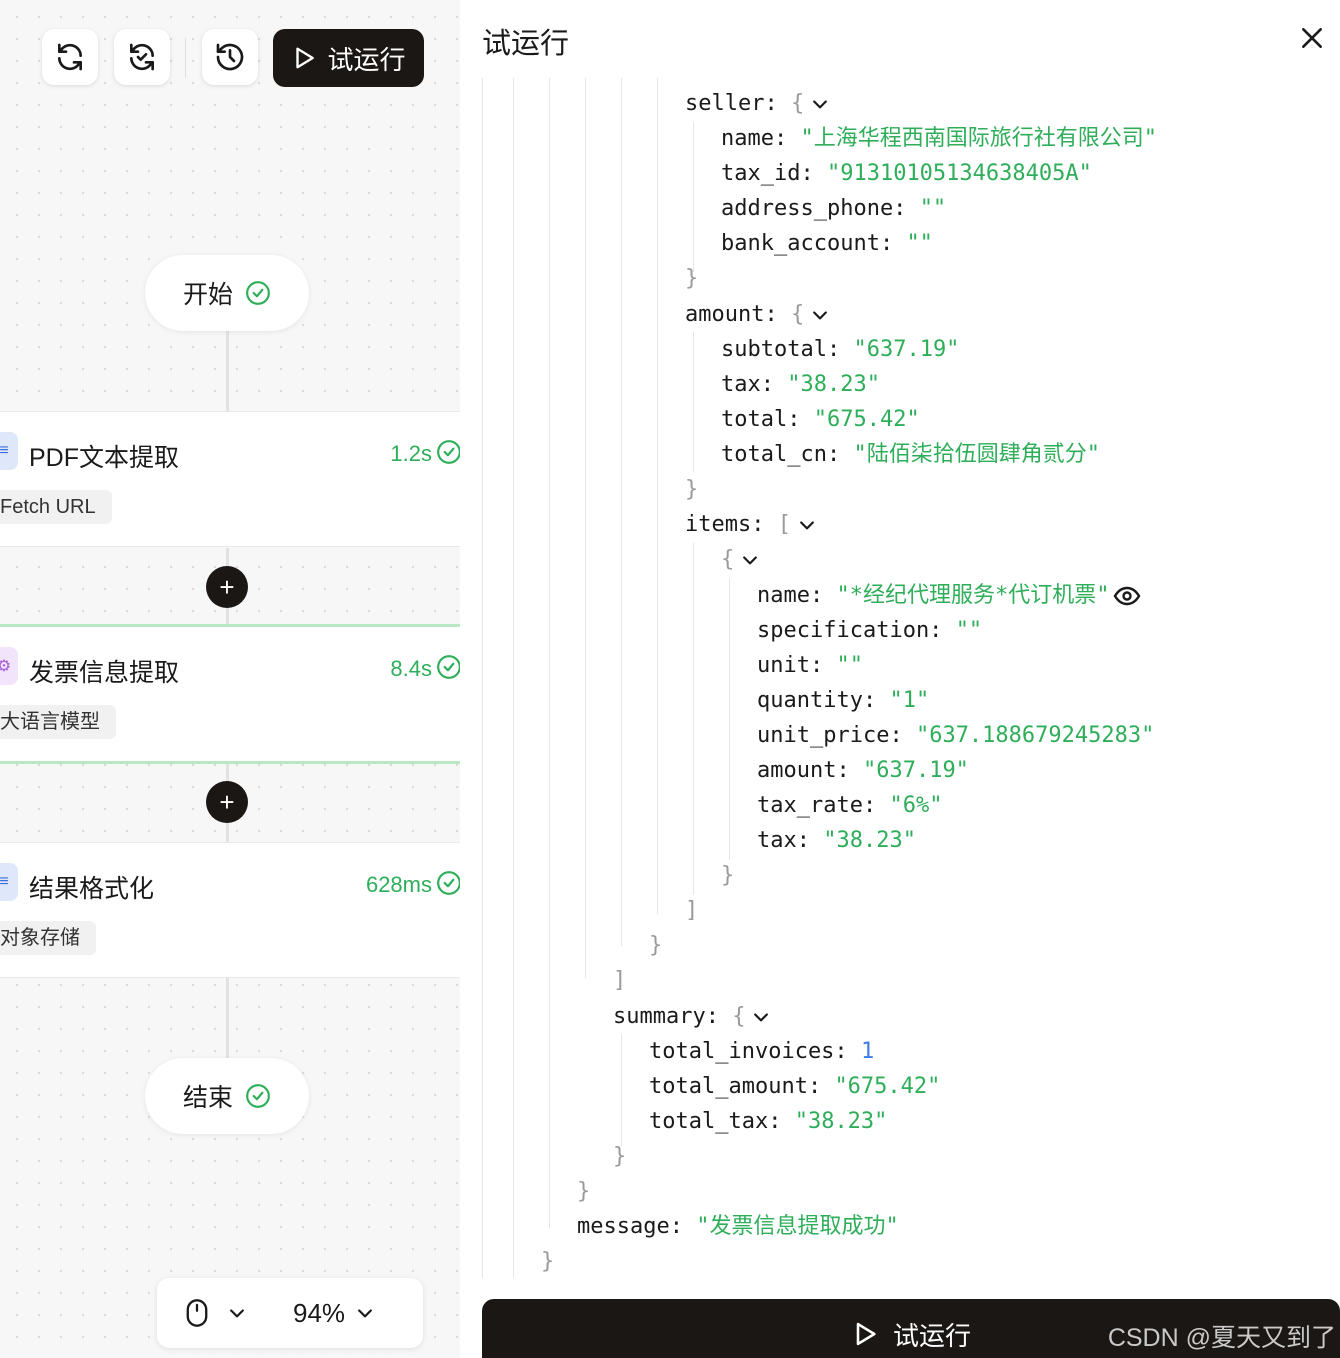  What do you see at coordinates (973, 595) in the screenshot?
I see `json-string-value: "*经纪代理服务*代订机票"` at bounding box center [973, 595].